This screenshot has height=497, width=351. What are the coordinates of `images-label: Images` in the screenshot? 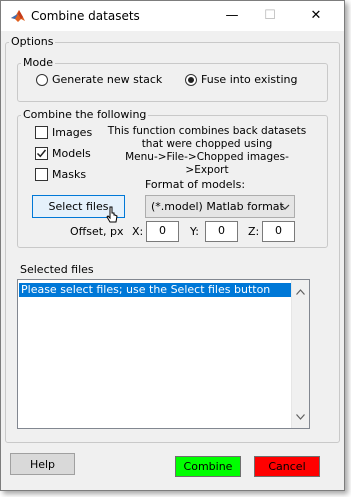 It's located at (72, 132).